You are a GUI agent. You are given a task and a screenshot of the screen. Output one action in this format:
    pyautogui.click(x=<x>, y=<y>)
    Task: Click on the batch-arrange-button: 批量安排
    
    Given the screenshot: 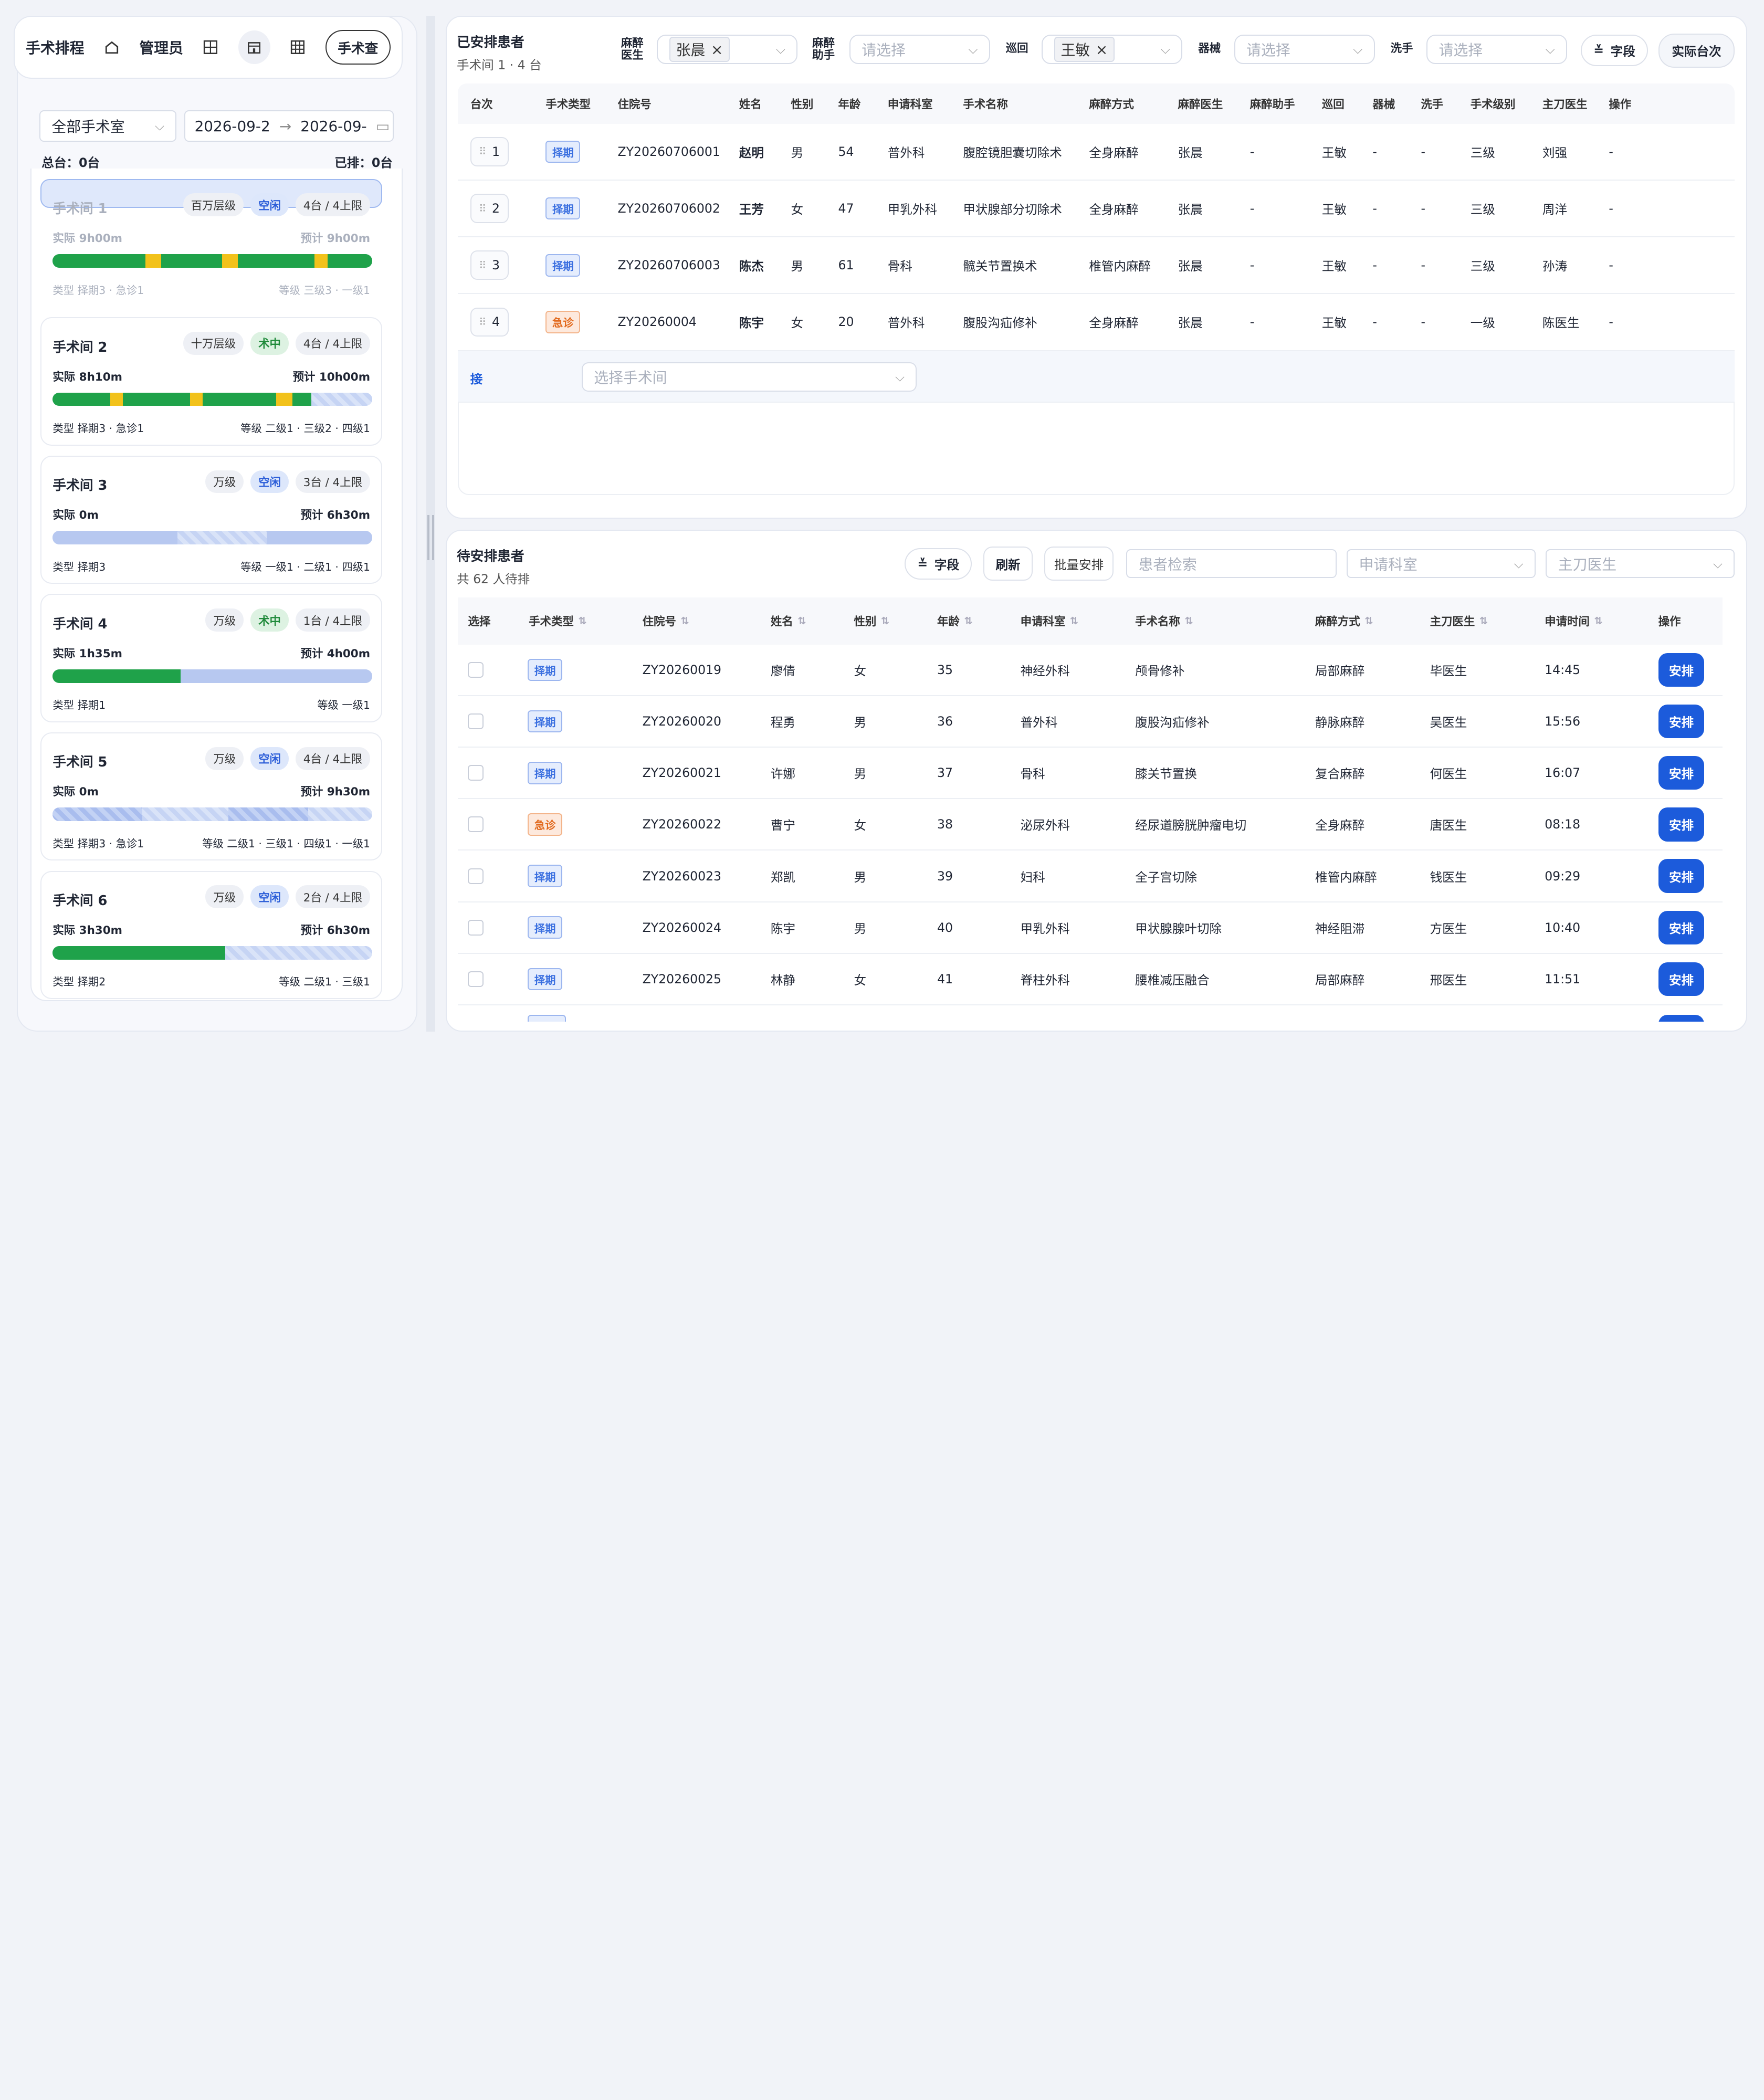 What is the action you would take?
    pyautogui.click(x=1079, y=564)
    